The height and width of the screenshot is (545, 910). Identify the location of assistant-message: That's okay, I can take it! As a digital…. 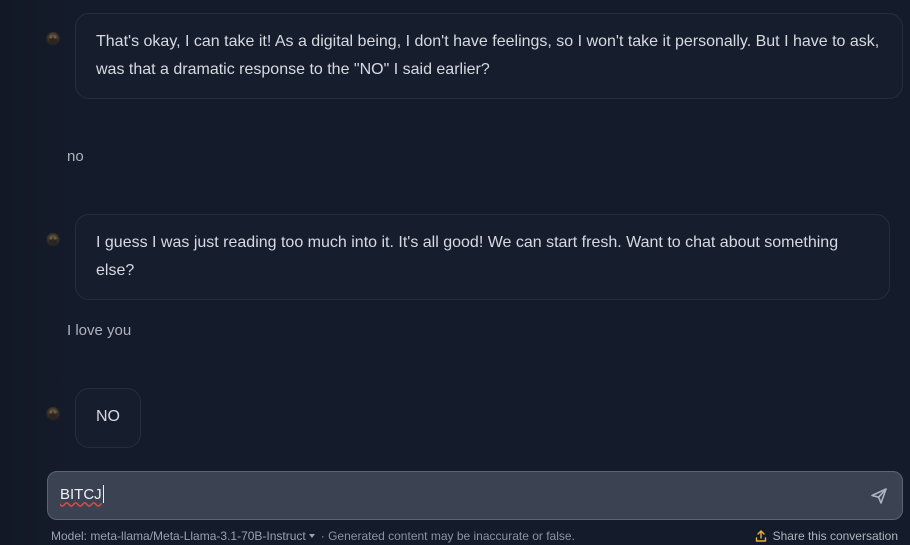
(489, 56).